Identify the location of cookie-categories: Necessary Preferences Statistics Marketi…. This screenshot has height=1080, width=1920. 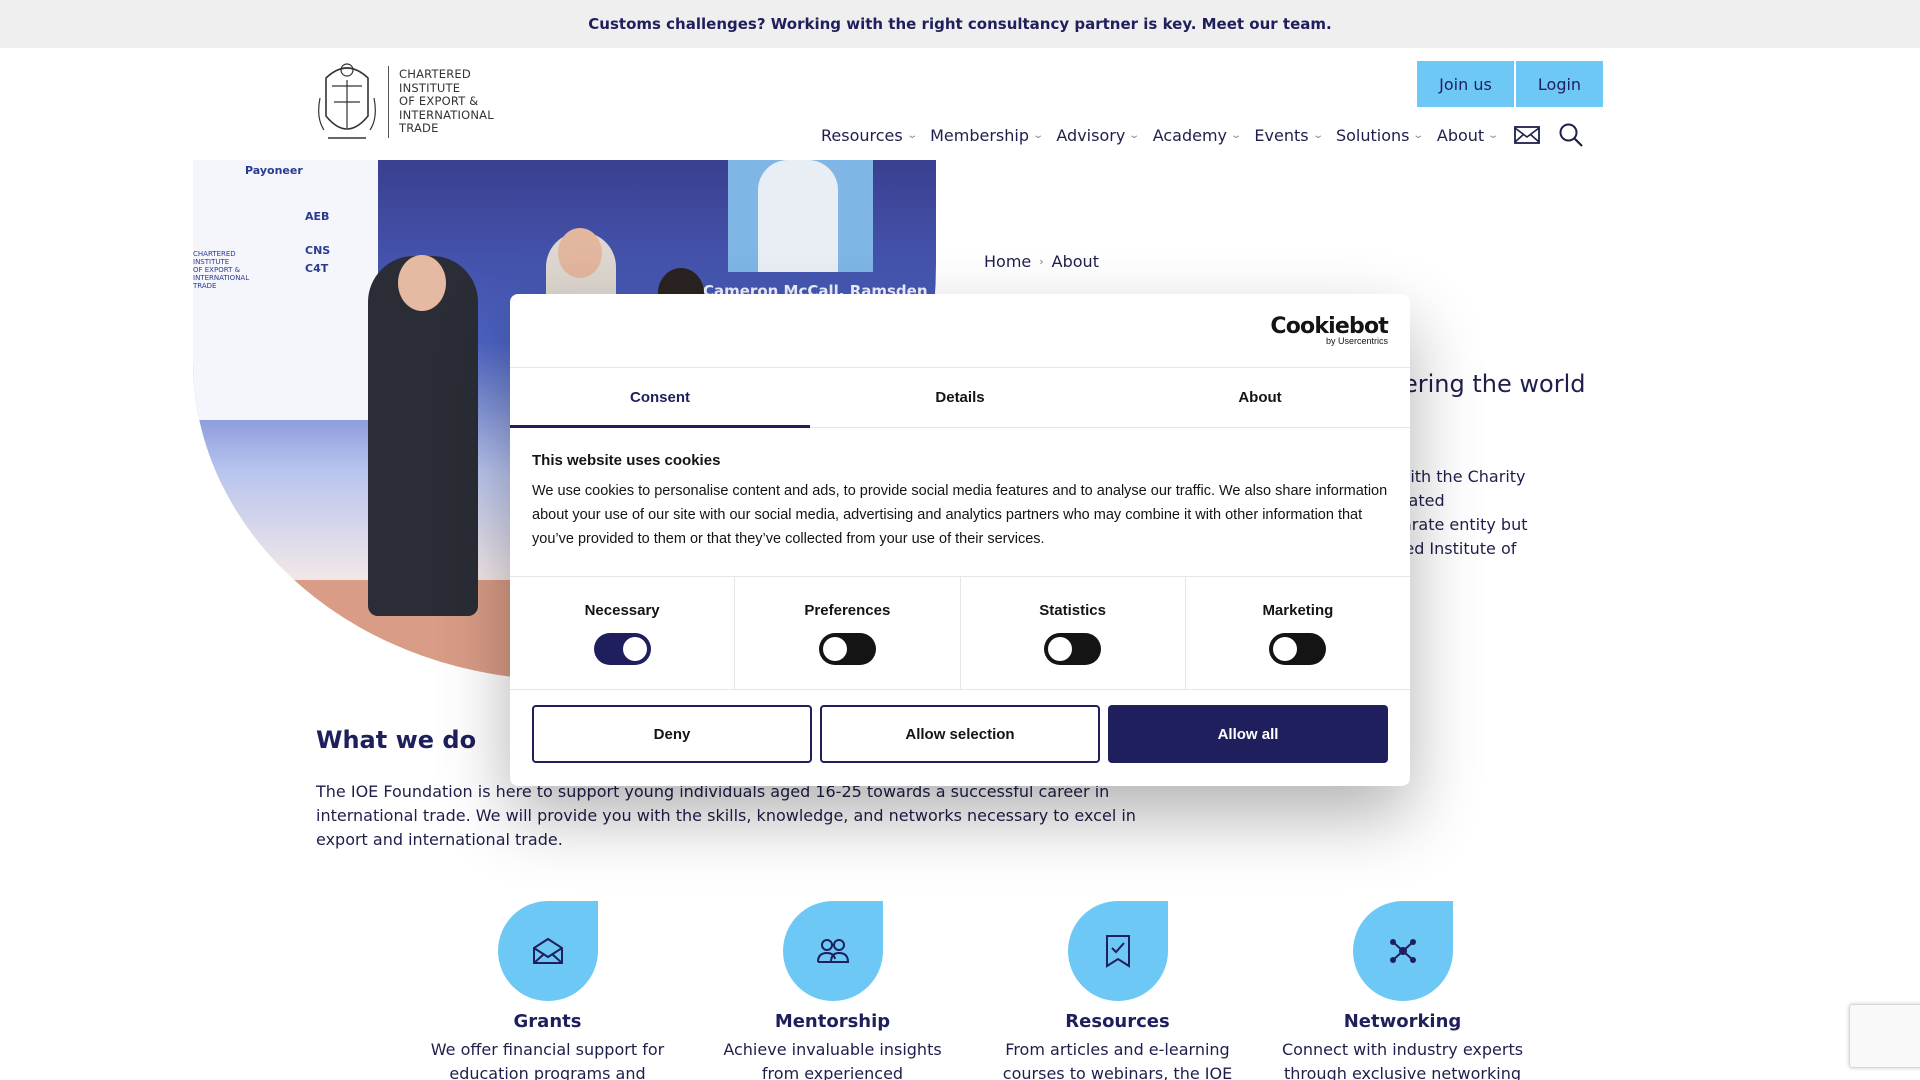
(960, 633).